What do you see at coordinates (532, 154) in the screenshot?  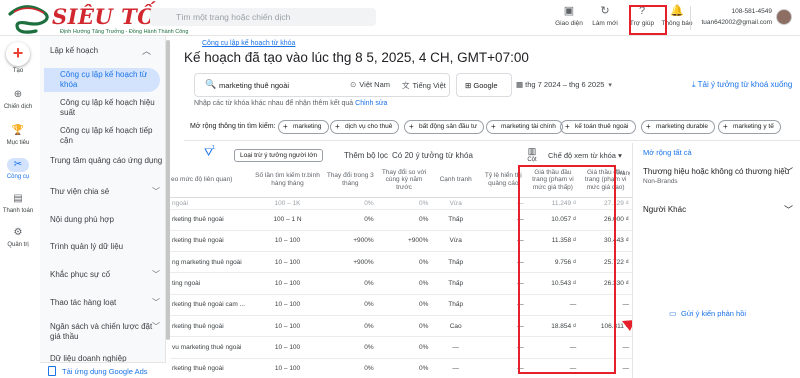 I see `columns-button: ▥ Cột` at bounding box center [532, 154].